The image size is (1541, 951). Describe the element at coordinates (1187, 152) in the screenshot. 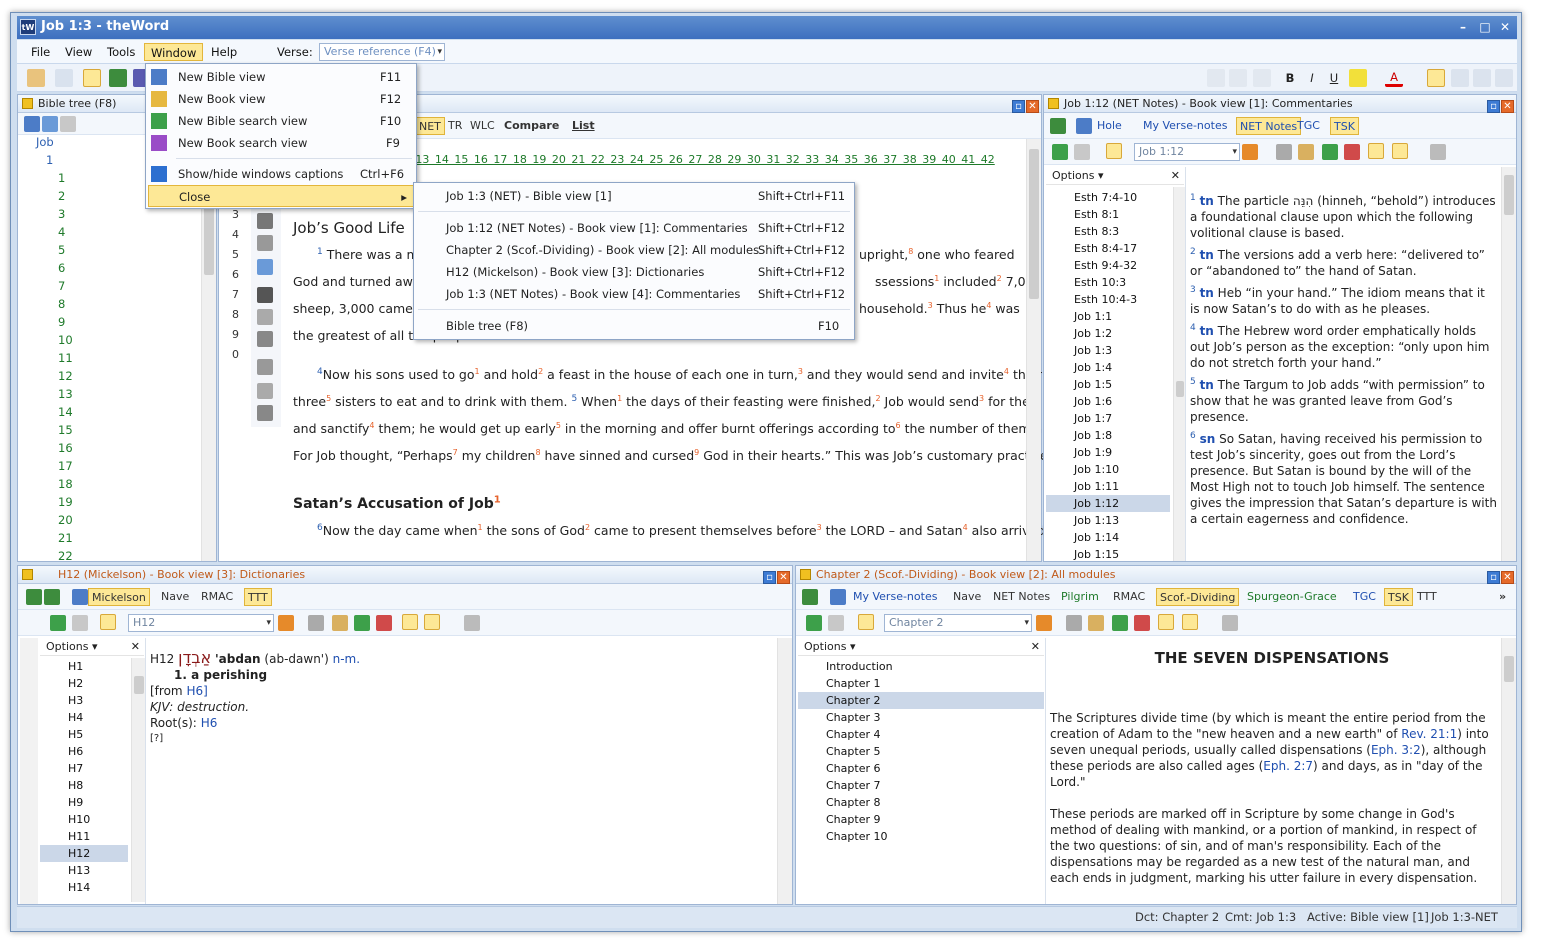

I see `commentary-ref-input: Job 1:12` at that location.